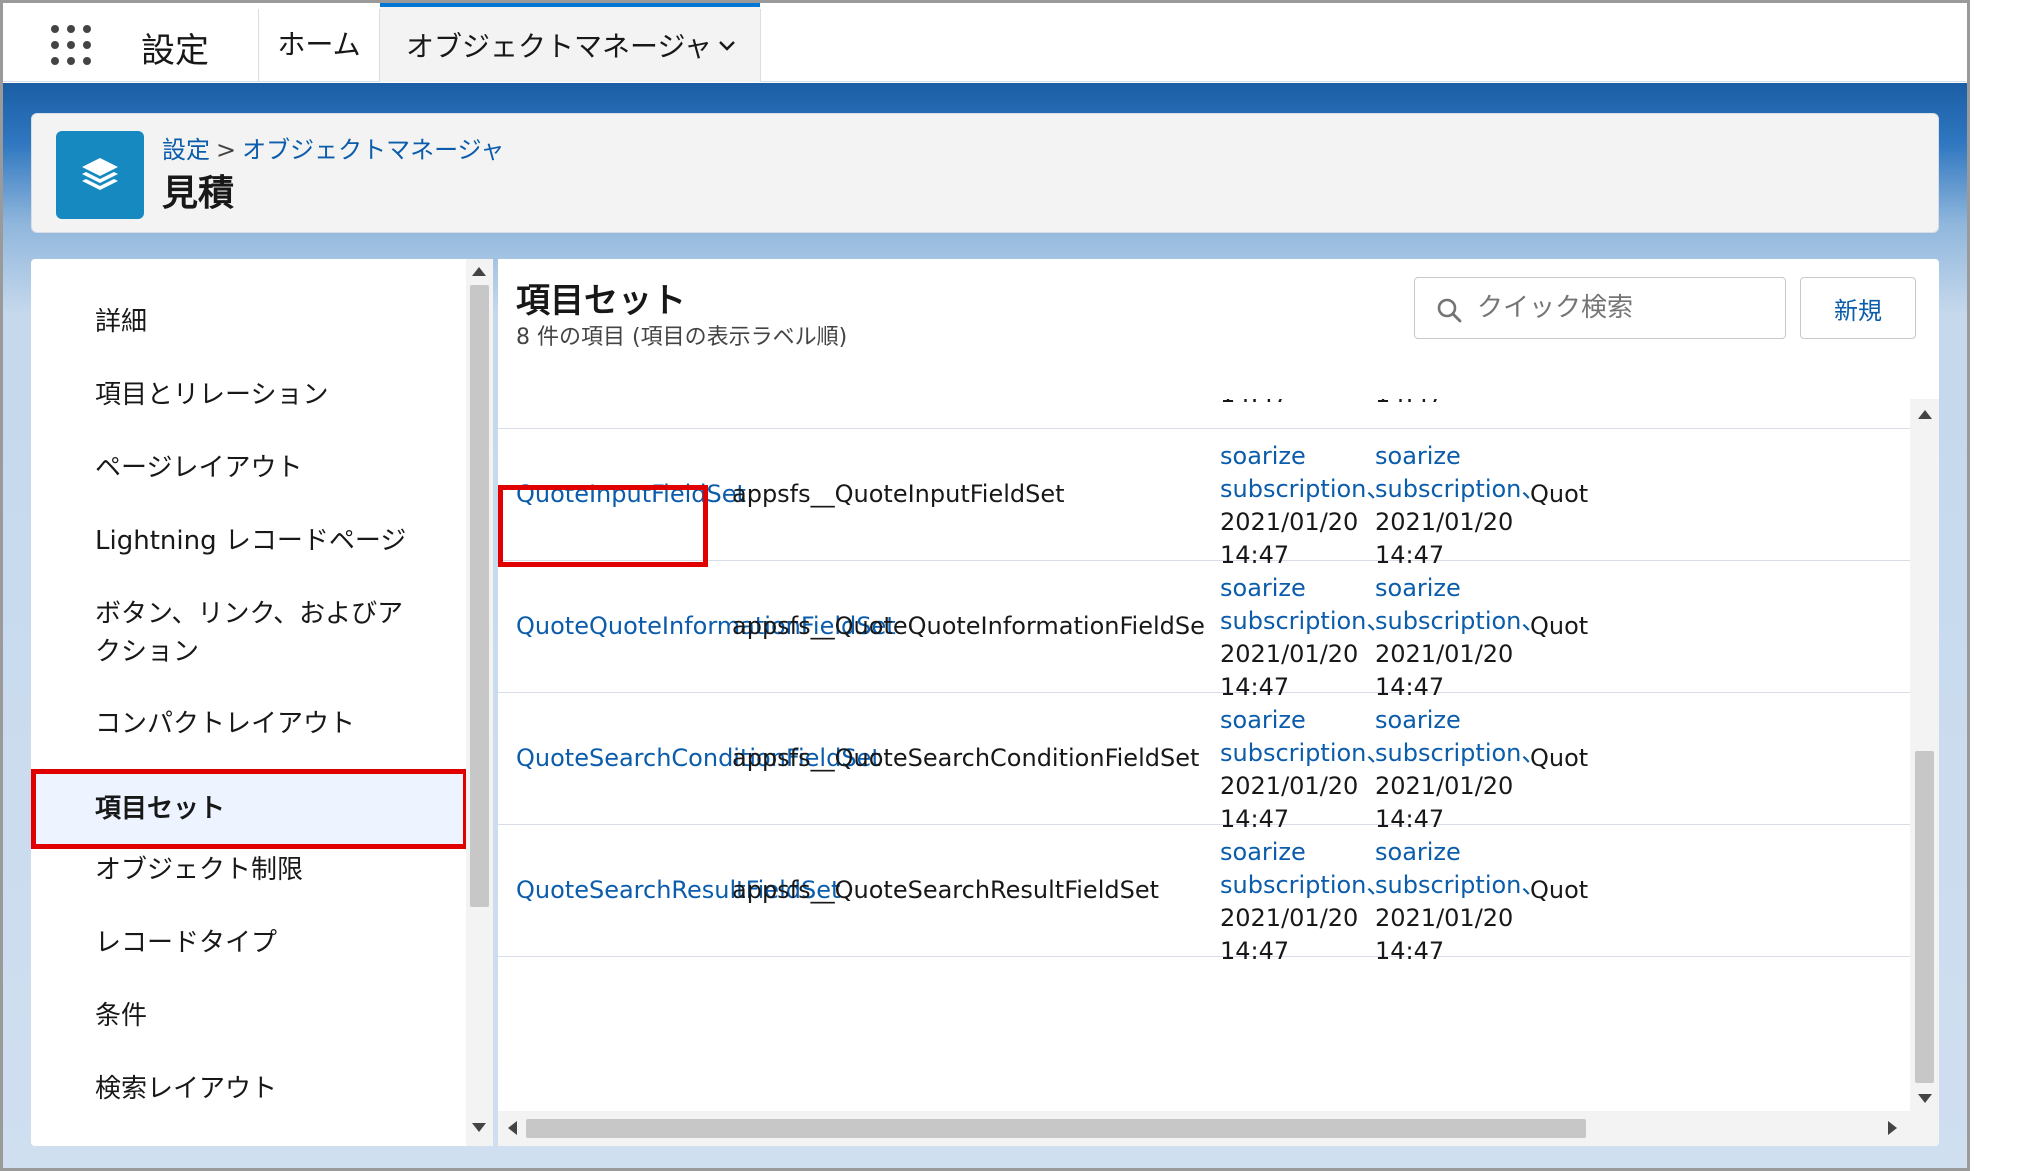 The height and width of the screenshot is (1171, 2027). What do you see at coordinates (727, 46) in the screenshot?
I see `chevron-down-icon` at bounding box center [727, 46].